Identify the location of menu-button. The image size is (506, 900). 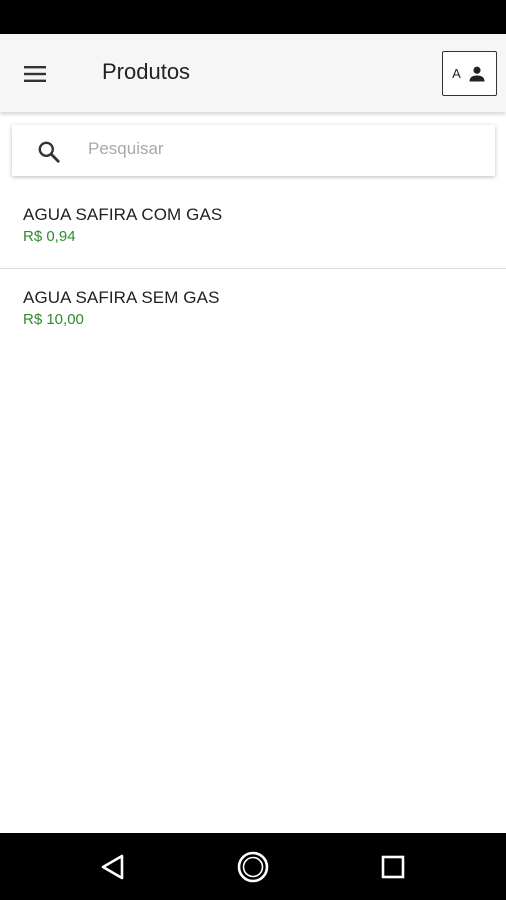
(46, 74).